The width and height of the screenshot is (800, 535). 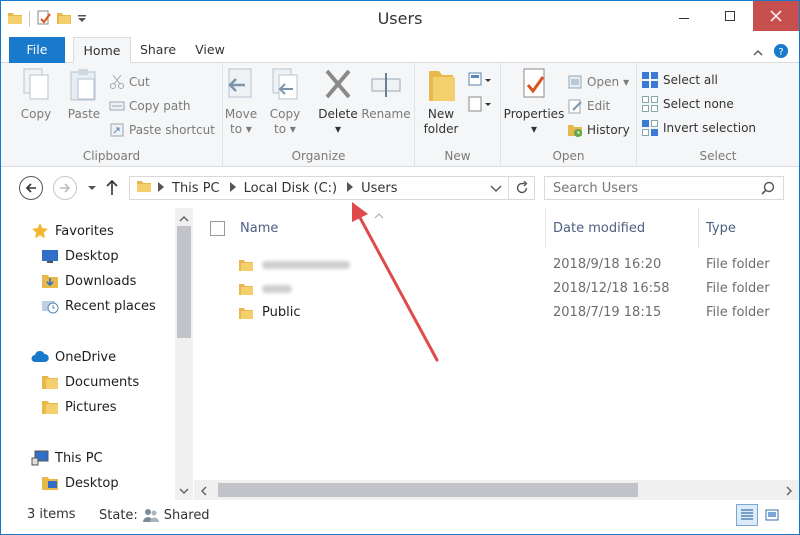 I want to click on new-item-icon, so click(x=479, y=79).